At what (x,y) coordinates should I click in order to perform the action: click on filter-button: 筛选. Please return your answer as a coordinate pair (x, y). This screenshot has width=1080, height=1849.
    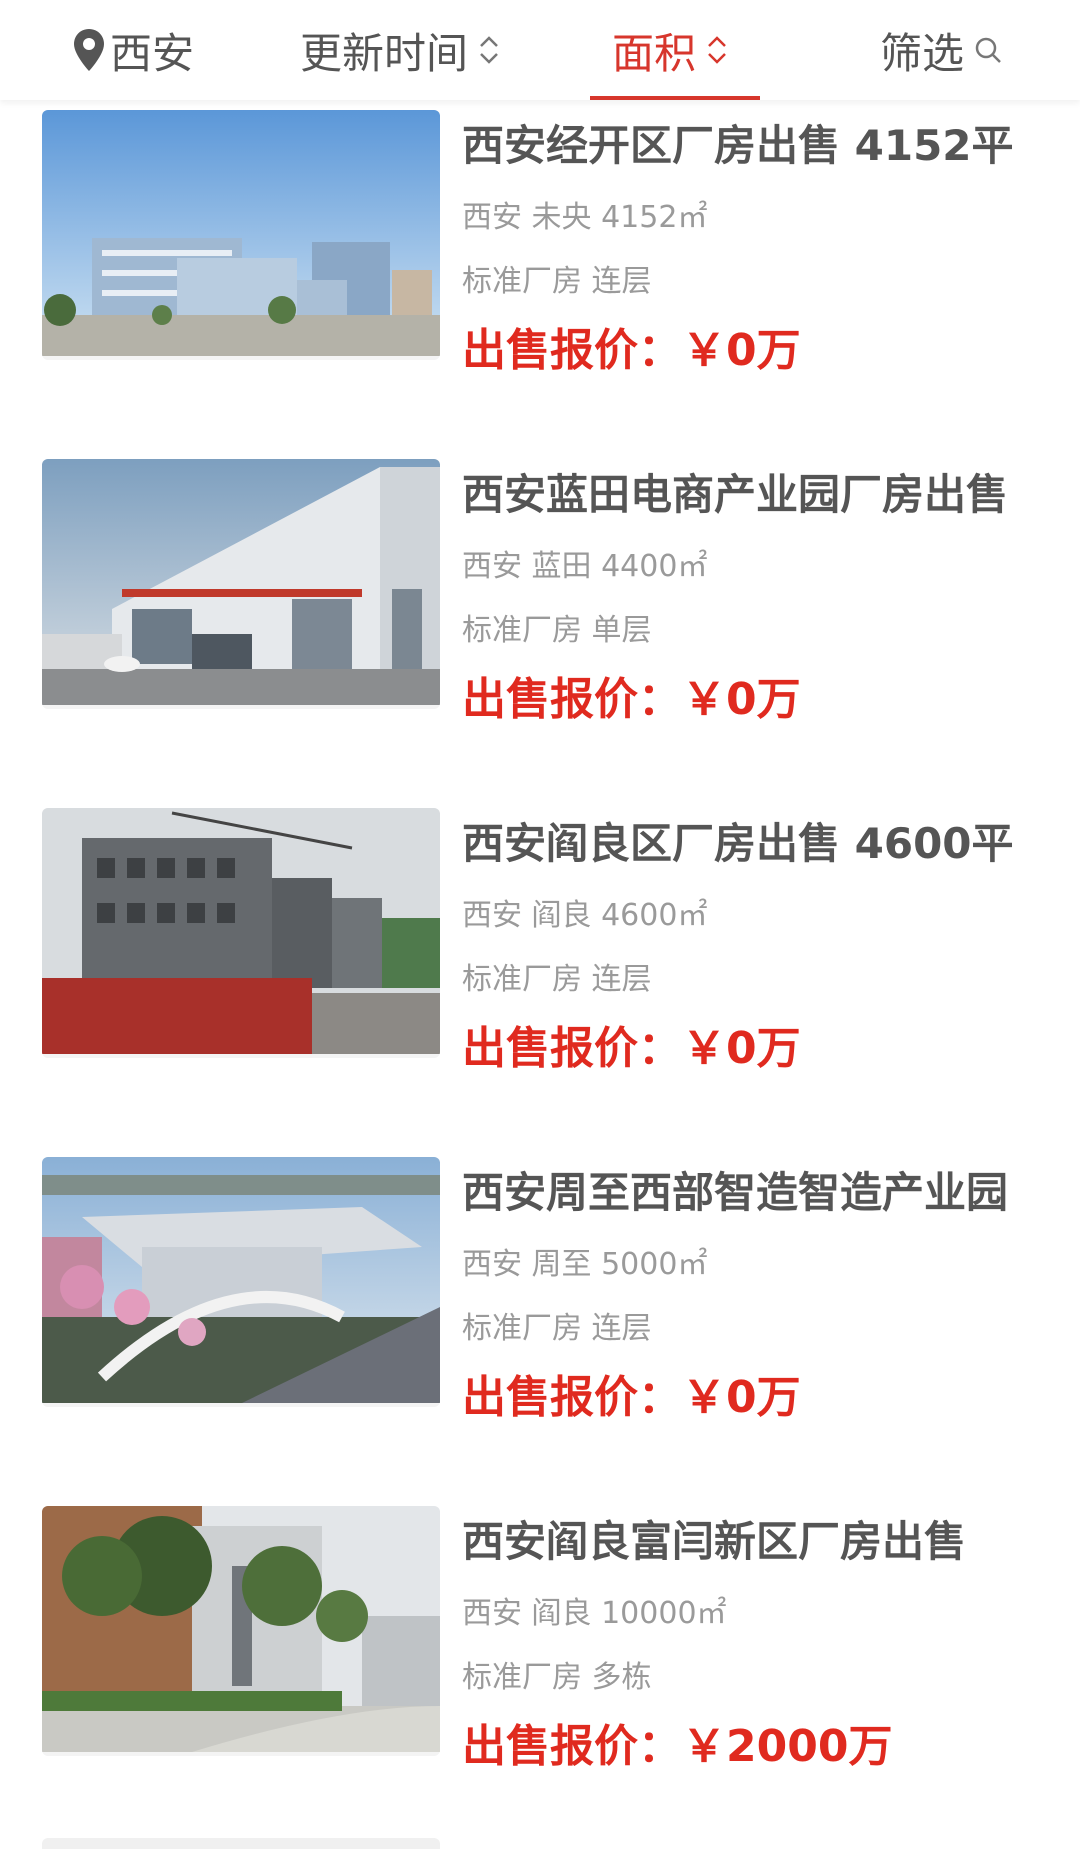
    Looking at the image, I should click on (941, 50).